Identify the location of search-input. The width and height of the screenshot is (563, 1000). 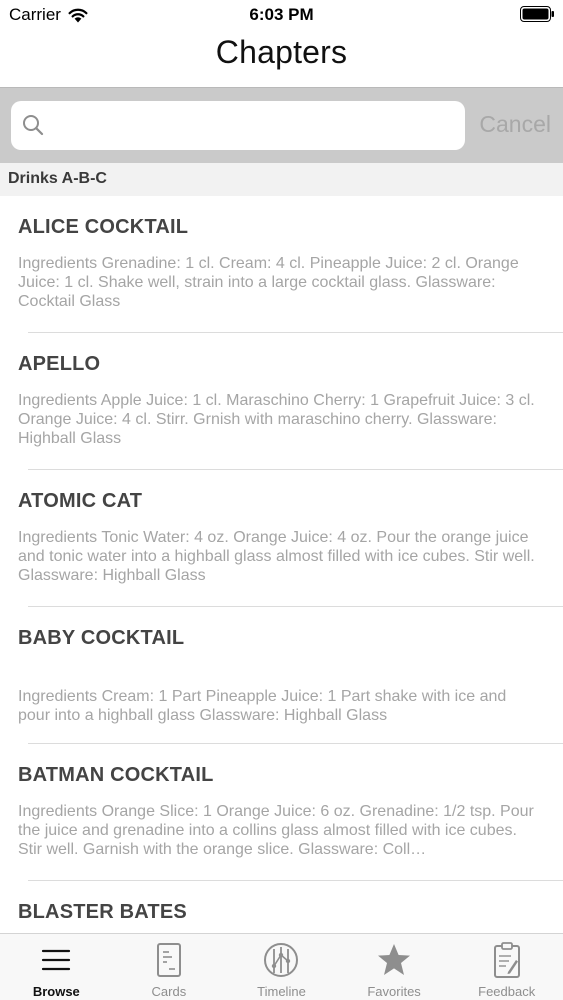
(255, 125).